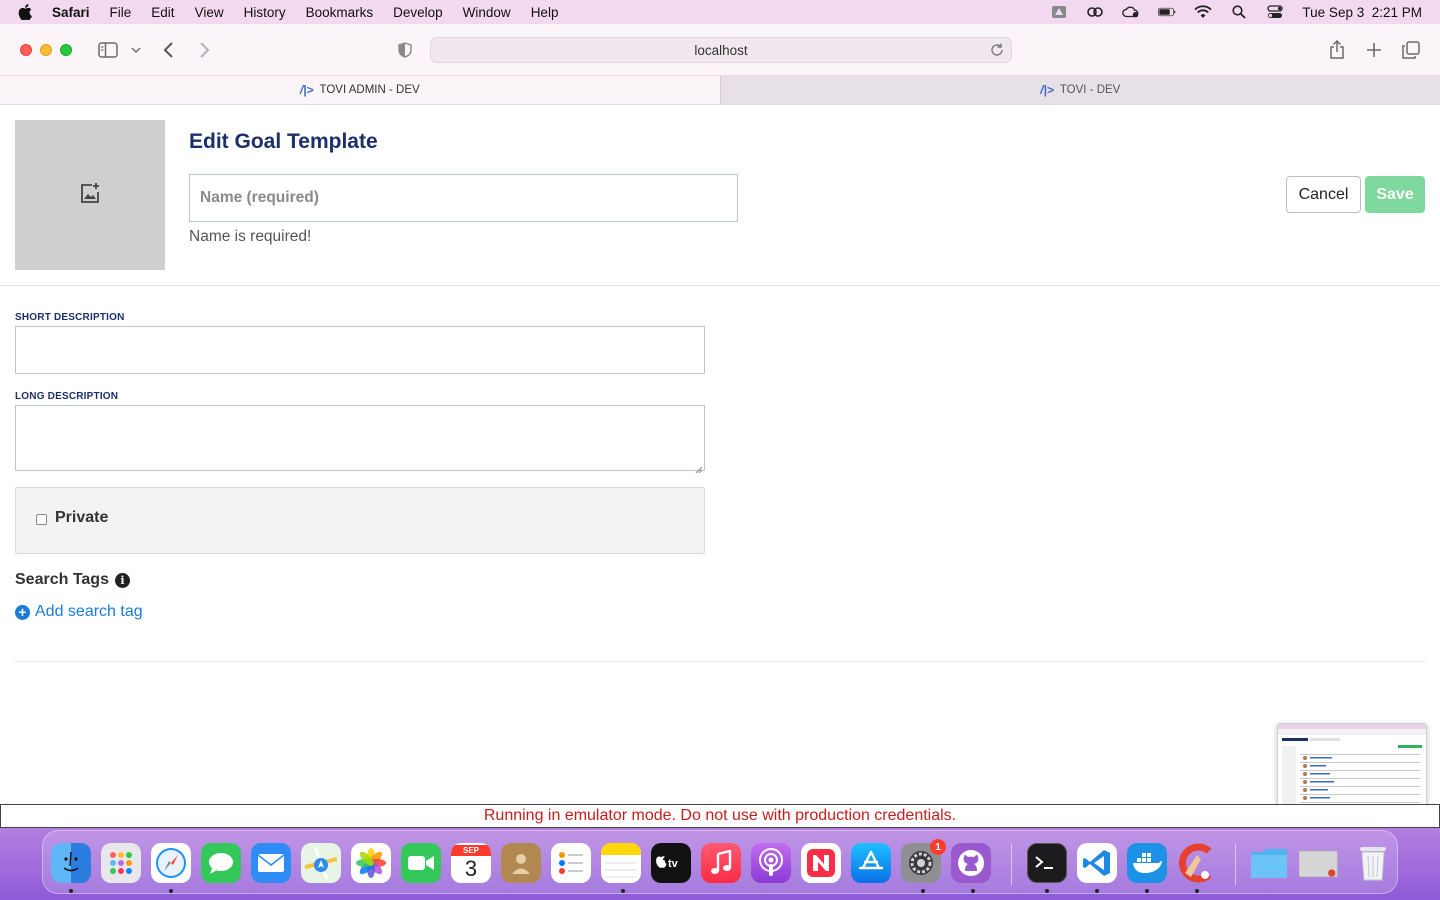 The width and height of the screenshot is (1440, 900). What do you see at coordinates (571, 863) in the screenshot?
I see `reminders-icon` at bounding box center [571, 863].